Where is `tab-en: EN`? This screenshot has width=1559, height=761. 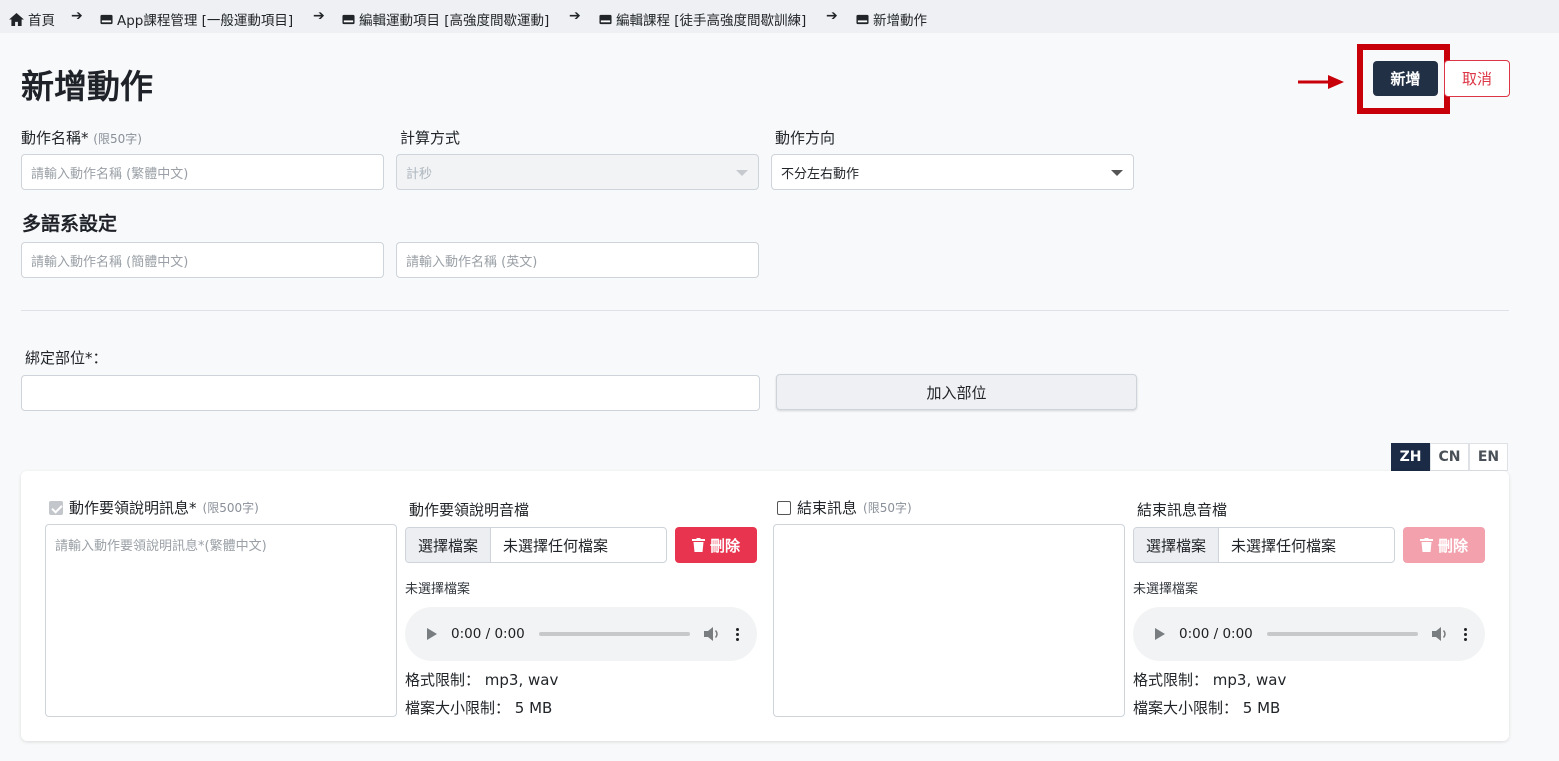
tab-en: EN is located at coordinates (1488, 457).